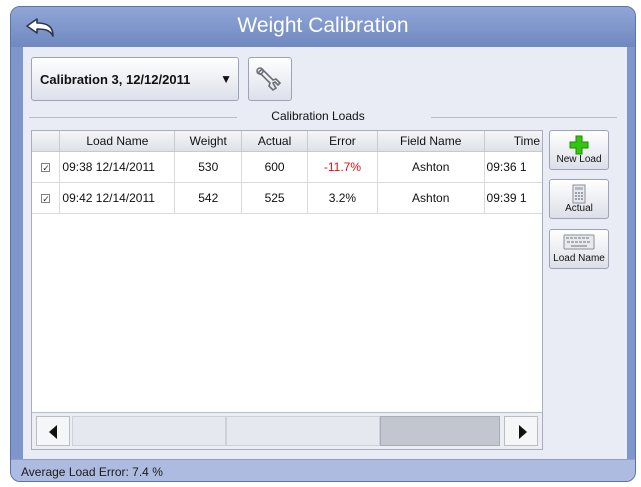  I want to click on scroll-right-button, so click(521, 431).